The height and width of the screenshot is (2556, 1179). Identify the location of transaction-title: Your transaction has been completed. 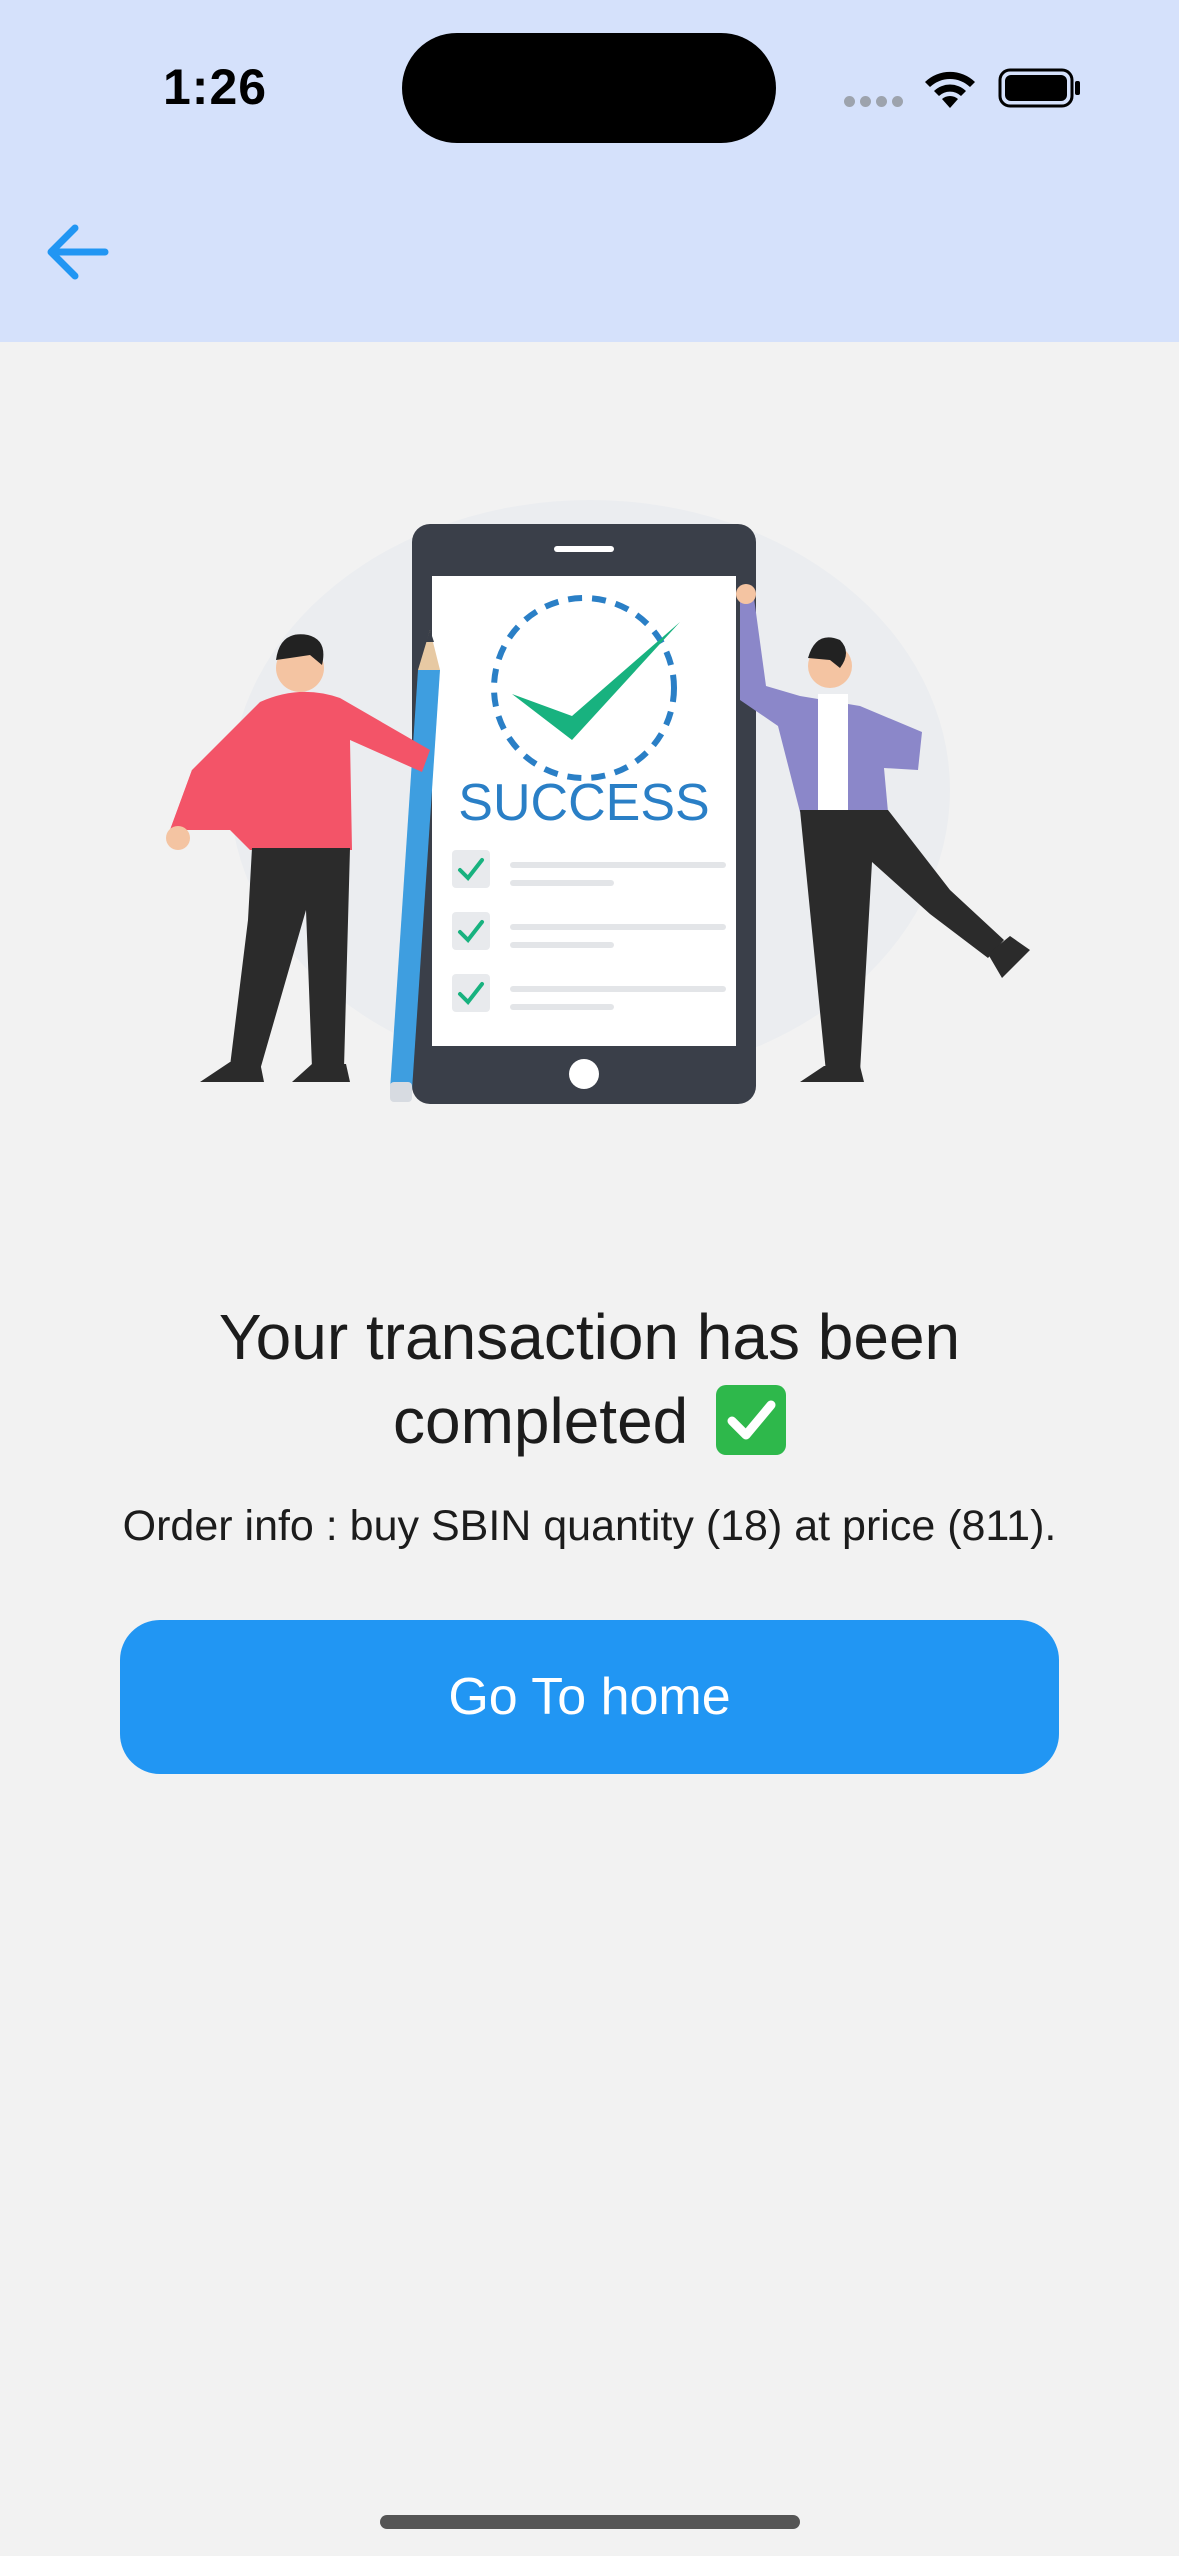
(589, 1379).